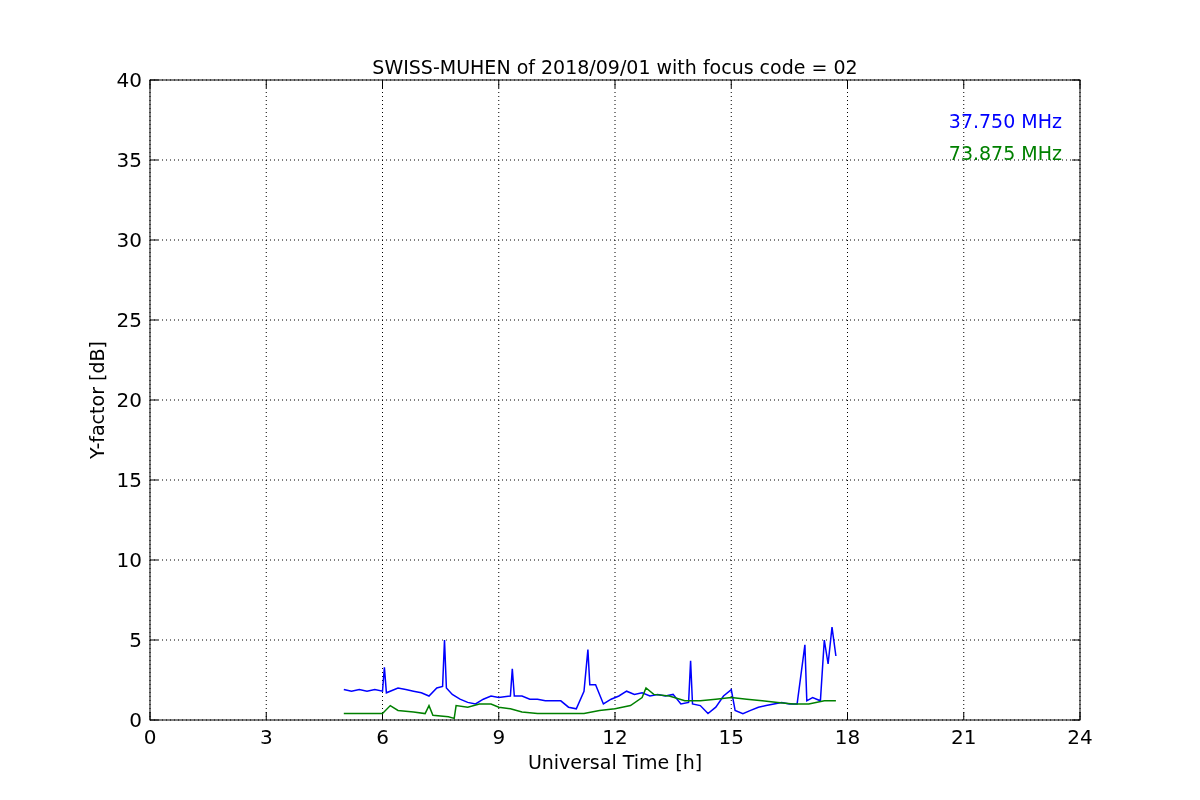  What do you see at coordinates (129, 240) in the screenshot?
I see `tick-label: 30` at bounding box center [129, 240].